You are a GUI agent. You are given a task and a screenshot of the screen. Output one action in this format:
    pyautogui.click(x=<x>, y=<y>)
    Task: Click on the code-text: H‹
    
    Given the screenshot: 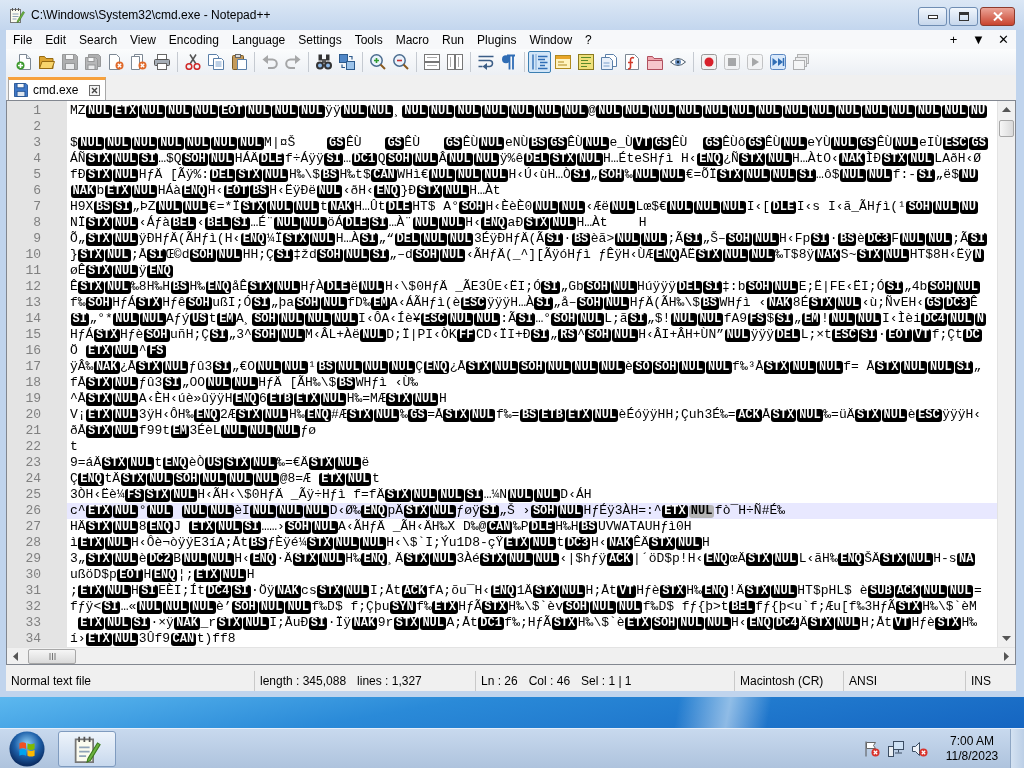 What is the action you would take?
    pyautogui.click(x=739, y=623)
    